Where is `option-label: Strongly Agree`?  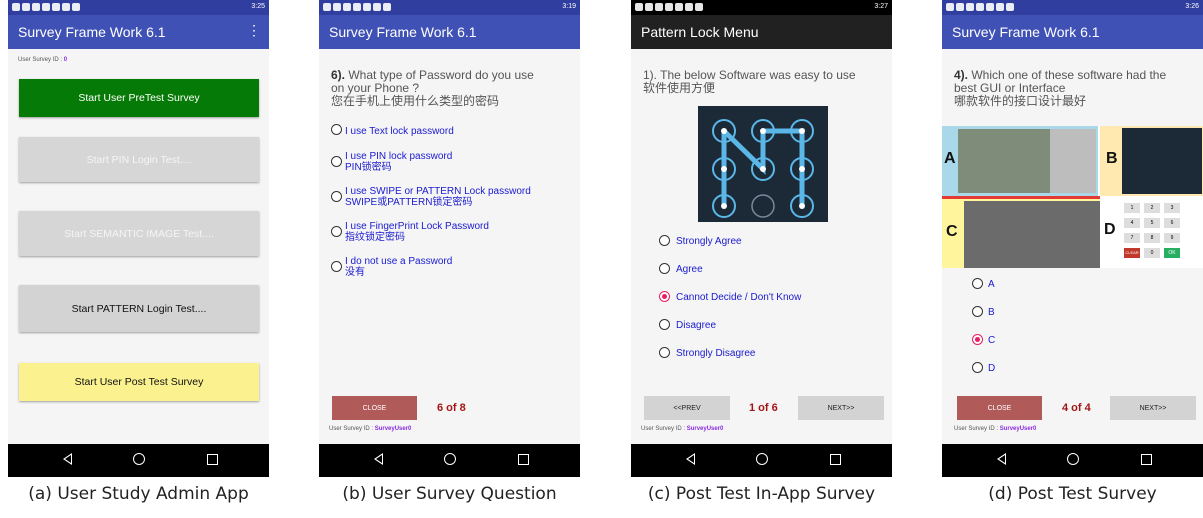
option-label: Strongly Agree is located at coordinates (709, 241).